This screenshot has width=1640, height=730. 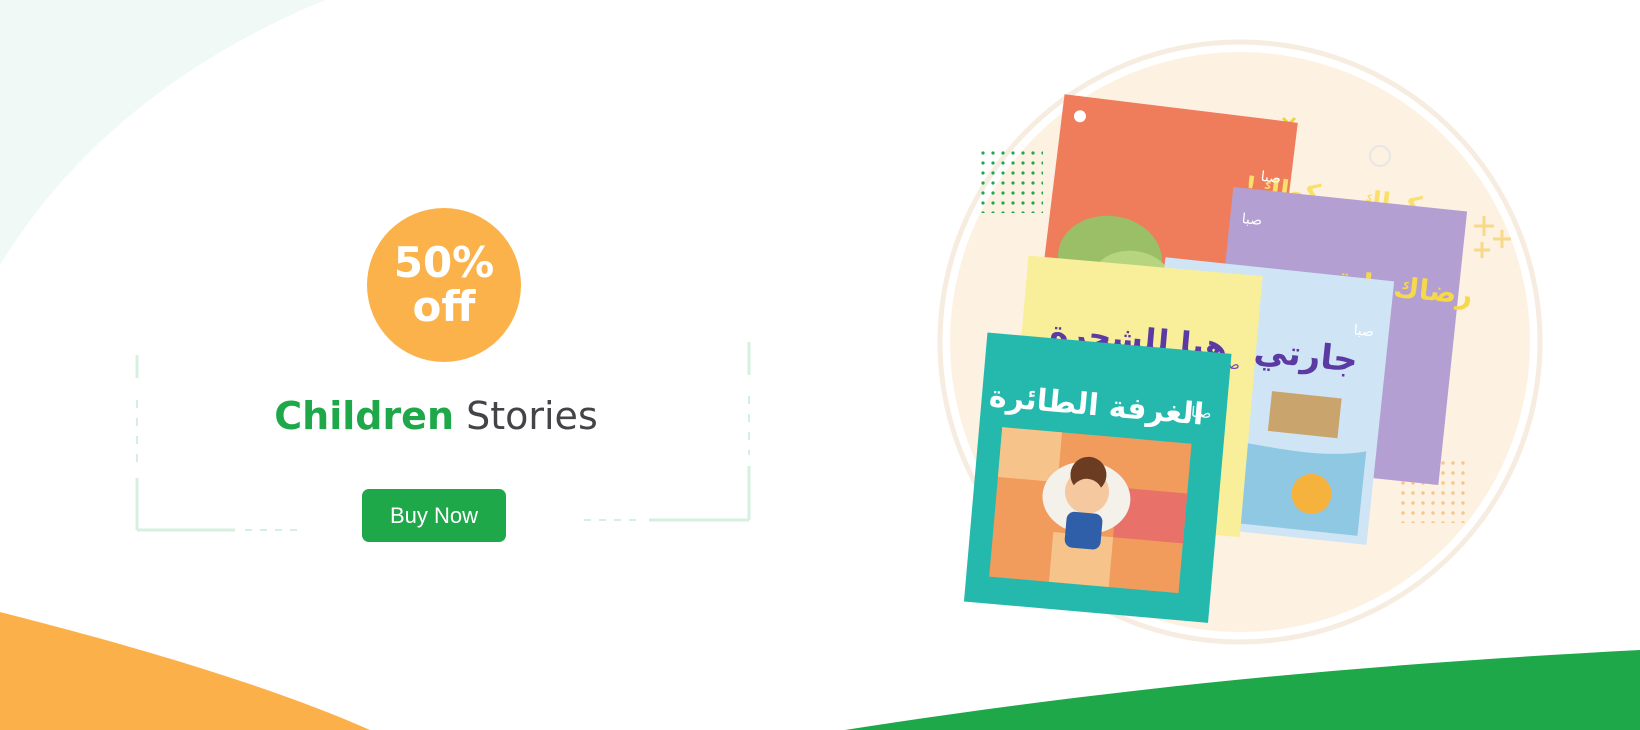 What do you see at coordinates (444, 262) in the screenshot?
I see `discount-value: 50%` at bounding box center [444, 262].